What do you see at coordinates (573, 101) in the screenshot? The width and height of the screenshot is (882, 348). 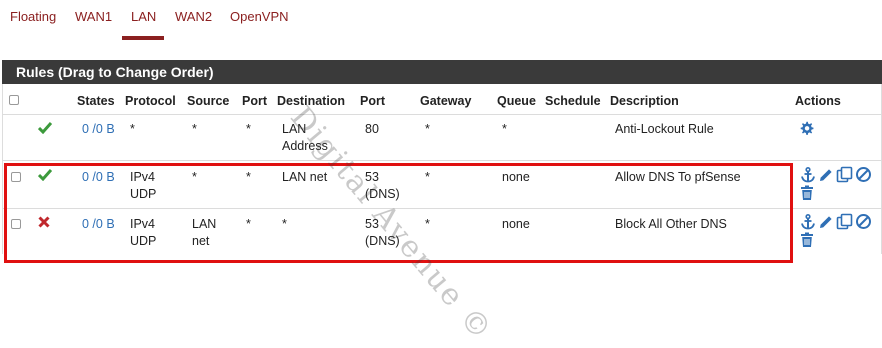 I see `col-header-schedule: Schedule` at bounding box center [573, 101].